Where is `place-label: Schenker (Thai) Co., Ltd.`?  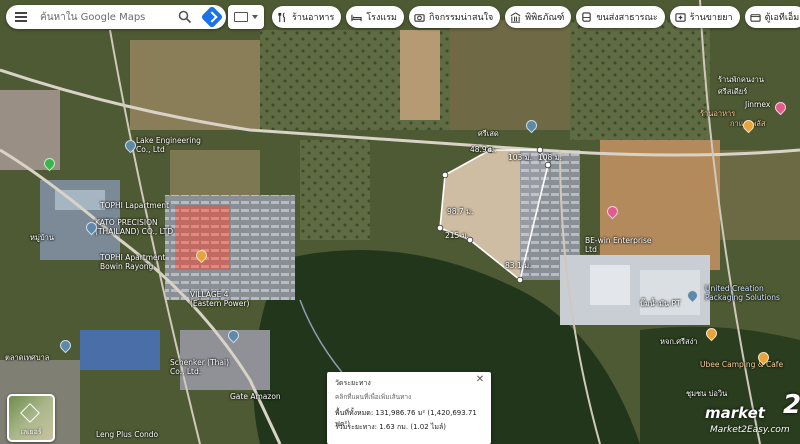 place-label: Schenker (Thai) Co., Ltd. is located at coordinates (199, 367).